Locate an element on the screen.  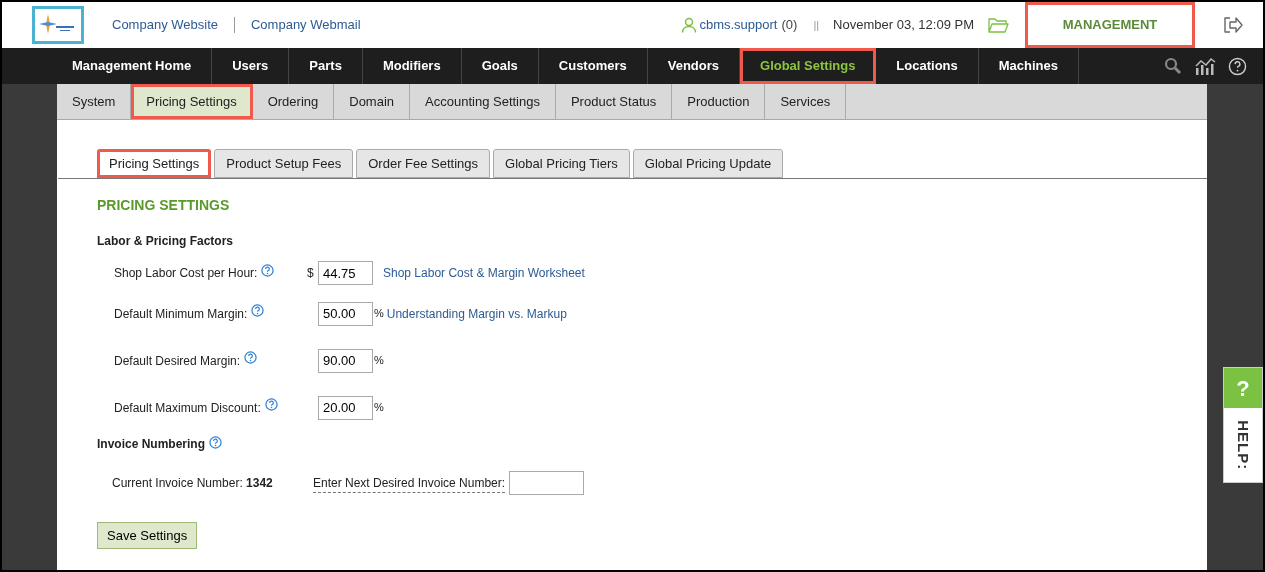
main-nav-item: Global Settings is located at coordinates (808, 66).